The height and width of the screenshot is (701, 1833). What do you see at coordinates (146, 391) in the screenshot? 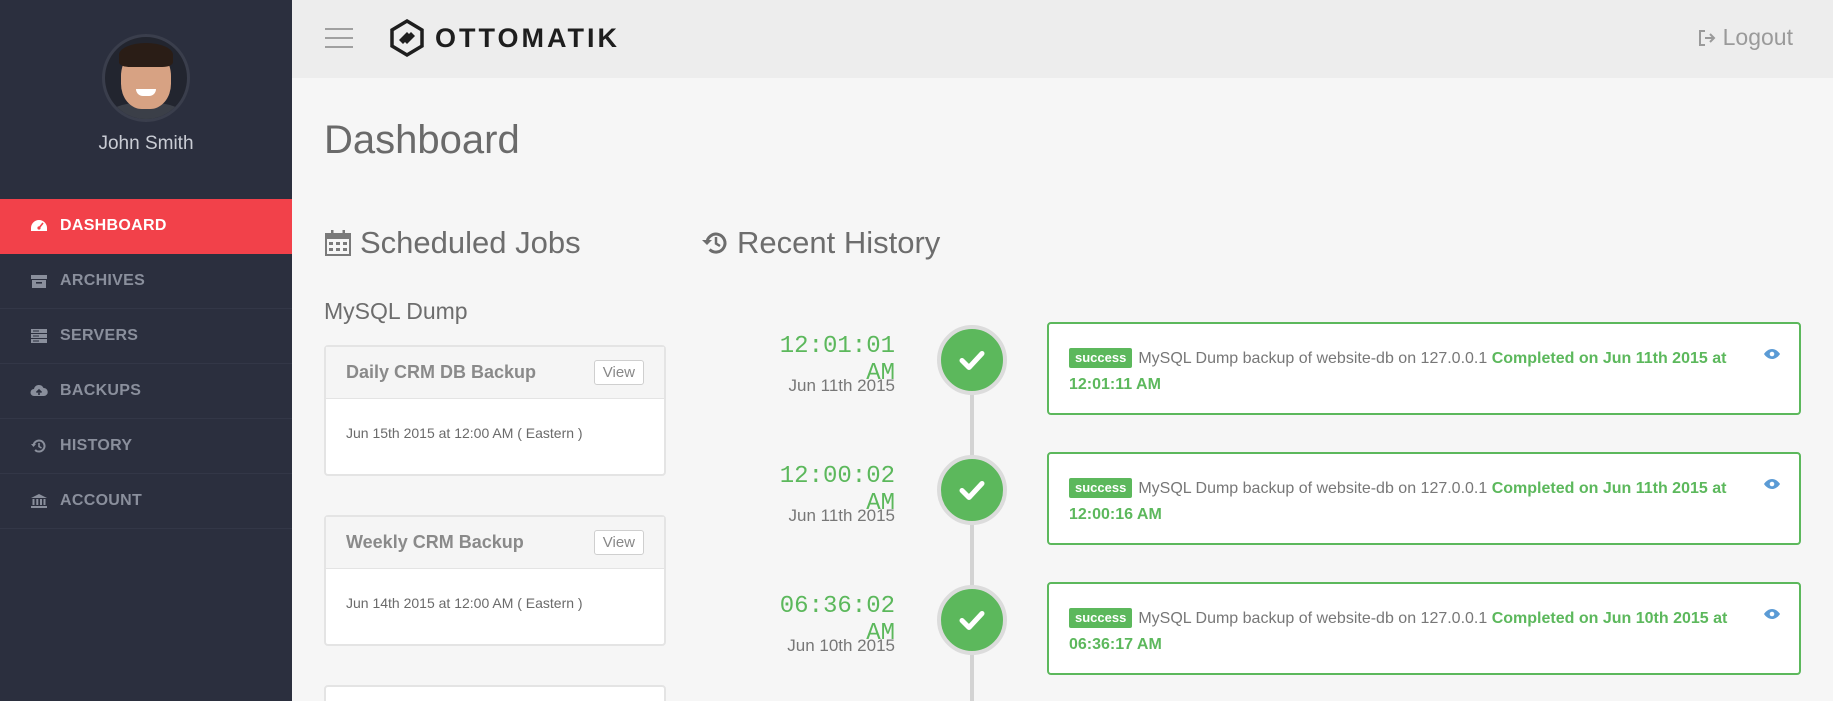
I see `sidebar-item-backups: BACKUPS` at bounding box center [146, 391].